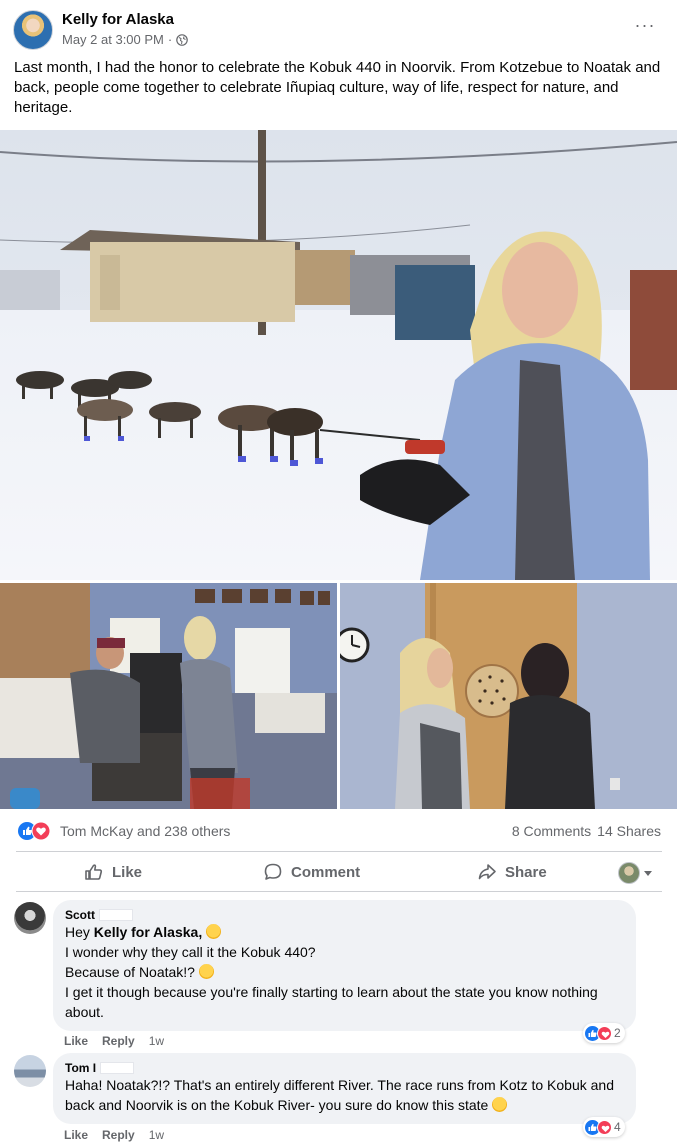  Describe the element at coordinates (508, 696) in the screenshot. I see `post-photo-right` at that location.